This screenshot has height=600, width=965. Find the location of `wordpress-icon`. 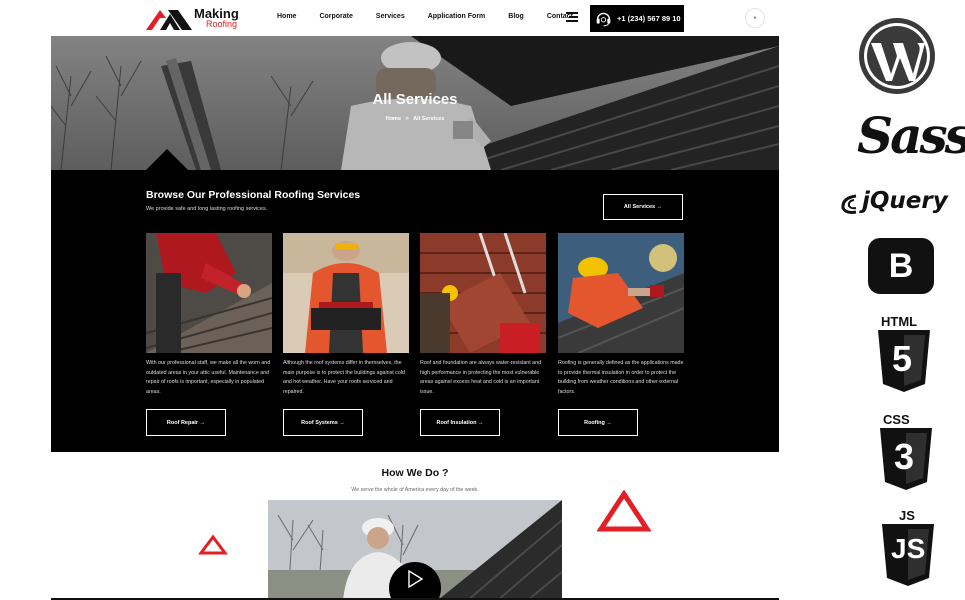

wordpress-icon is located at coordinates (897, 56).